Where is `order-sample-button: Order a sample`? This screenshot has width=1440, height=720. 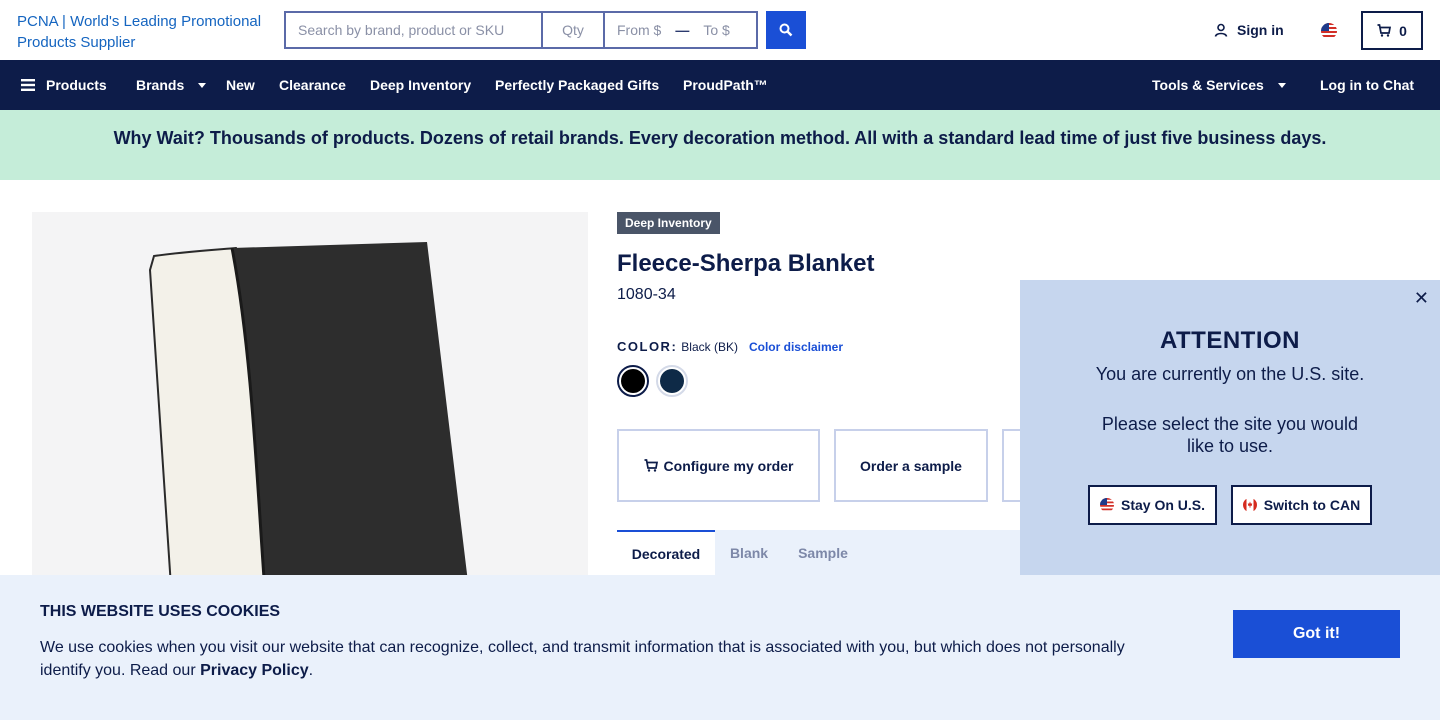 order-sample-button: Order a sample is located at coordinates (911, 465).